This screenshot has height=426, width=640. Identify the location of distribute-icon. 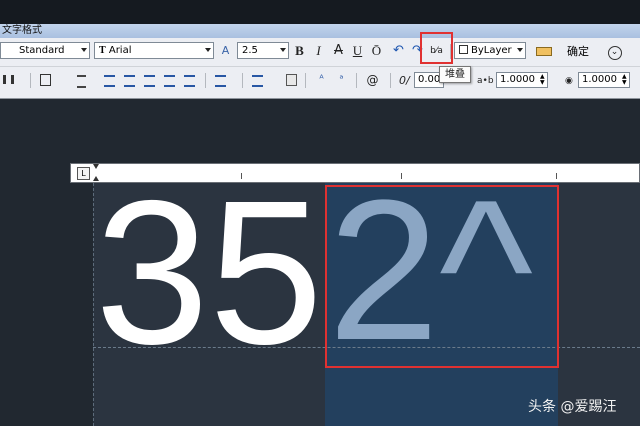
(189, 81).